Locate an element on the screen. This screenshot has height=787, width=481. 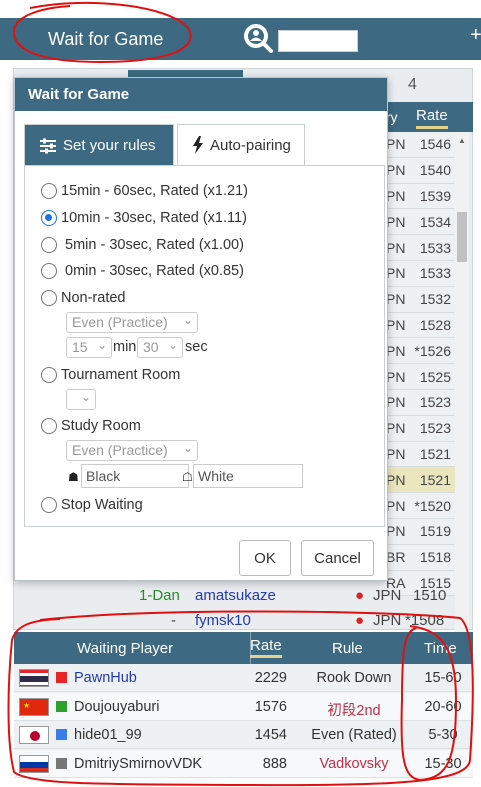
option-stop-waiting-label: Stop Waiting is located at coordinates (102, 505).